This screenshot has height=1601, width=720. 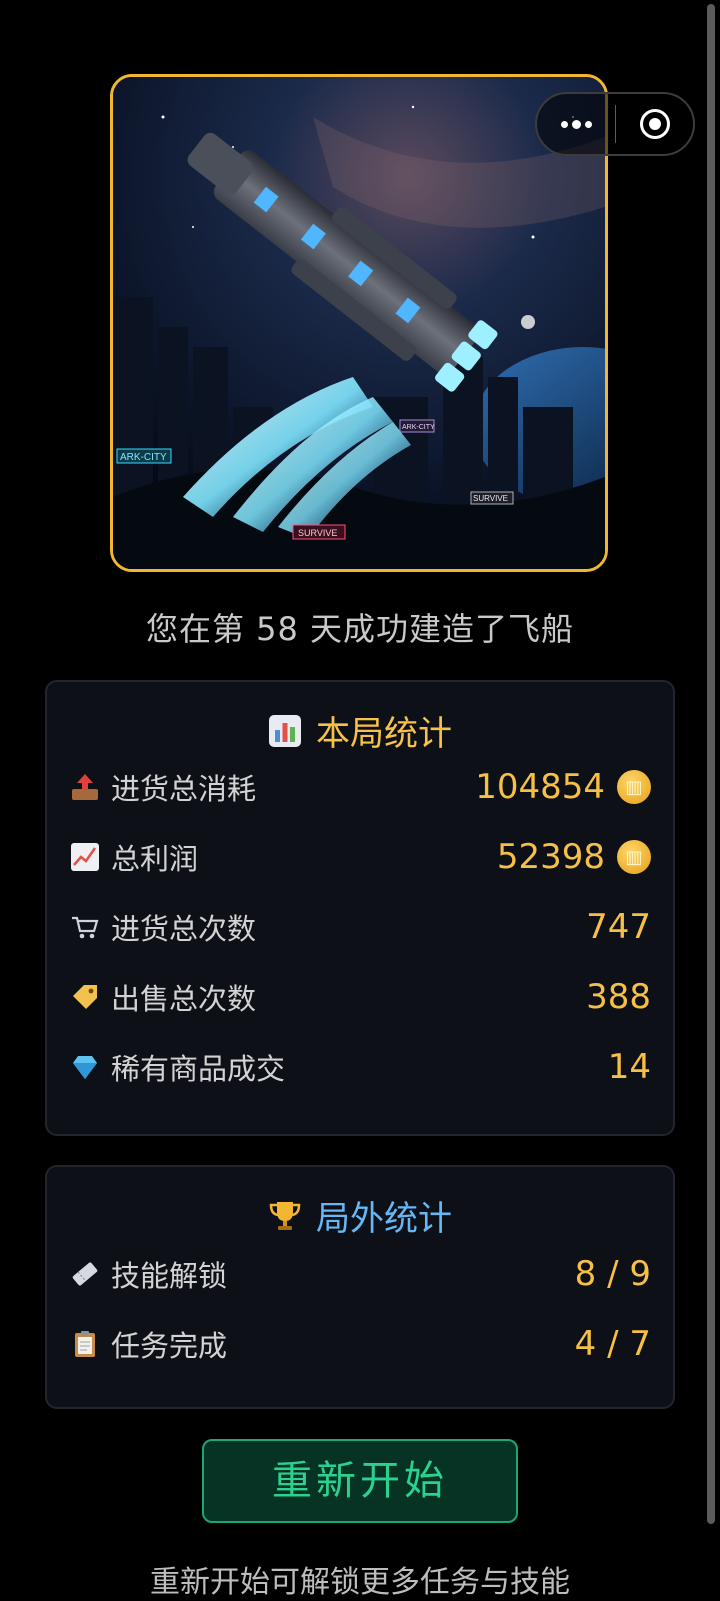 I want to click on miniprogram-capsule, so click(x=615, y=124).